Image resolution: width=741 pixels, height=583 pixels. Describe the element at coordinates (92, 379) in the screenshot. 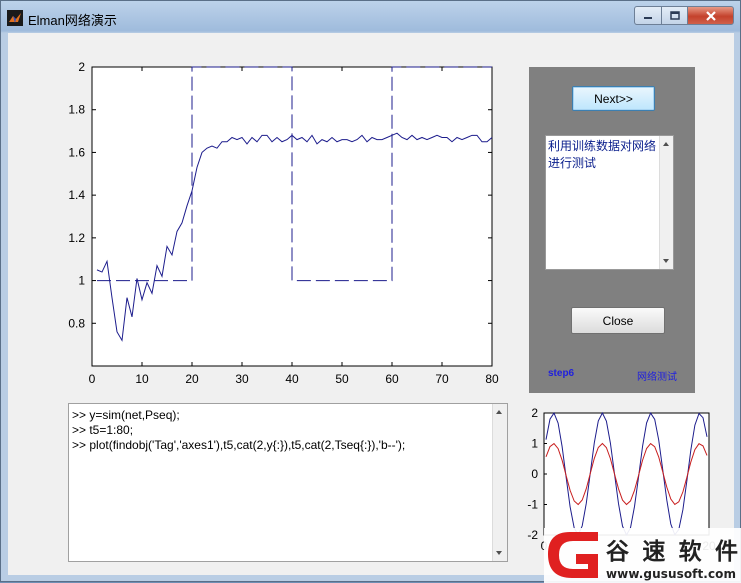

I see `x-tick-label: 0` at that location.